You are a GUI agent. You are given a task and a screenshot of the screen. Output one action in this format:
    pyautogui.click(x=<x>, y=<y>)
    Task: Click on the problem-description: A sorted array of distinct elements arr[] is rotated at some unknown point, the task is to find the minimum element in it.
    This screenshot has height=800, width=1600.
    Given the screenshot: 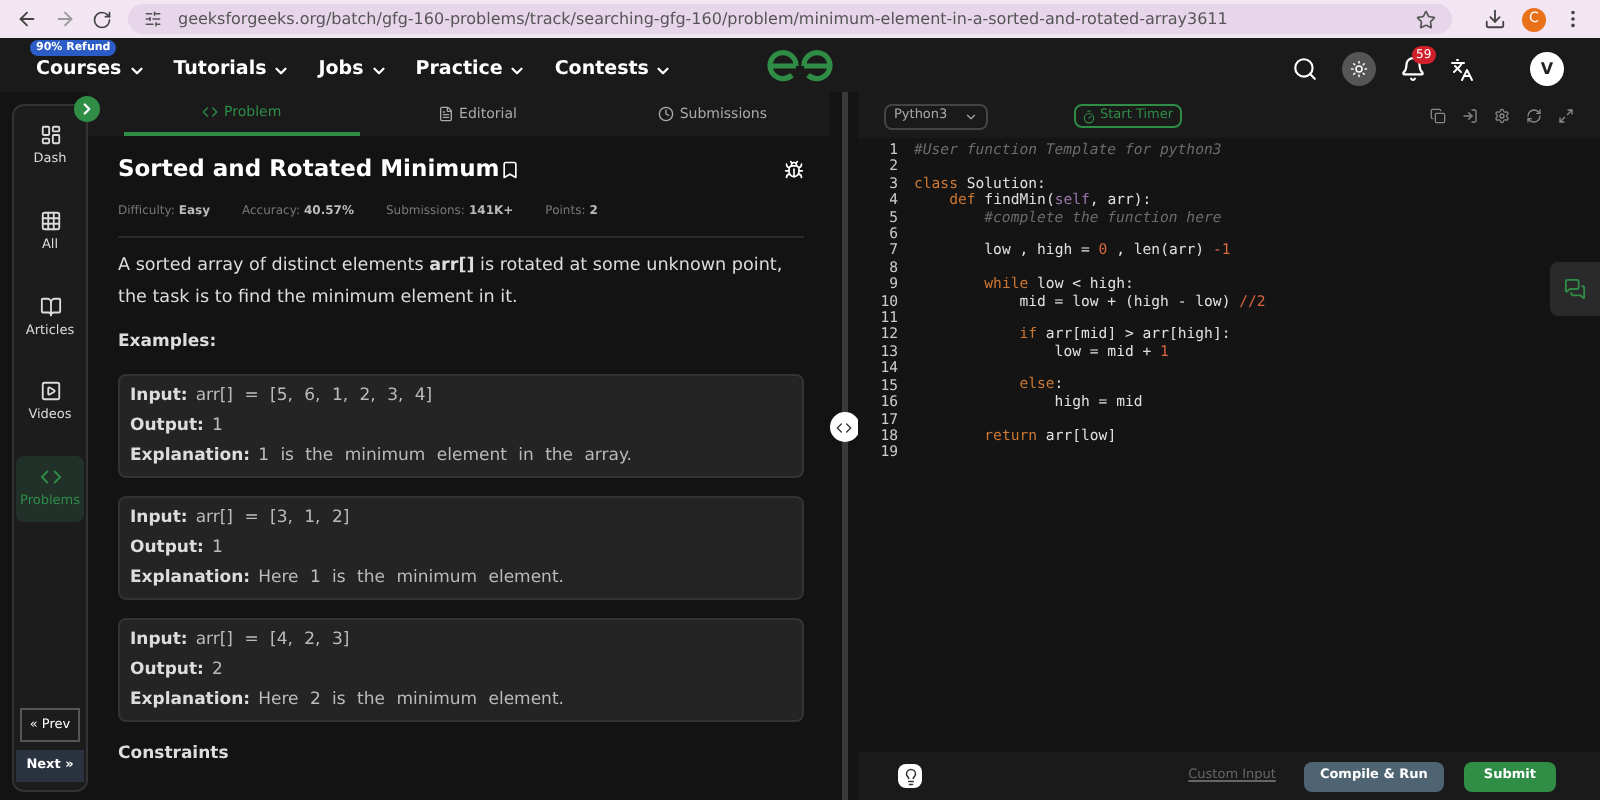 What is the action you would take?
    pyautogui.click(x=451, y=283)
    